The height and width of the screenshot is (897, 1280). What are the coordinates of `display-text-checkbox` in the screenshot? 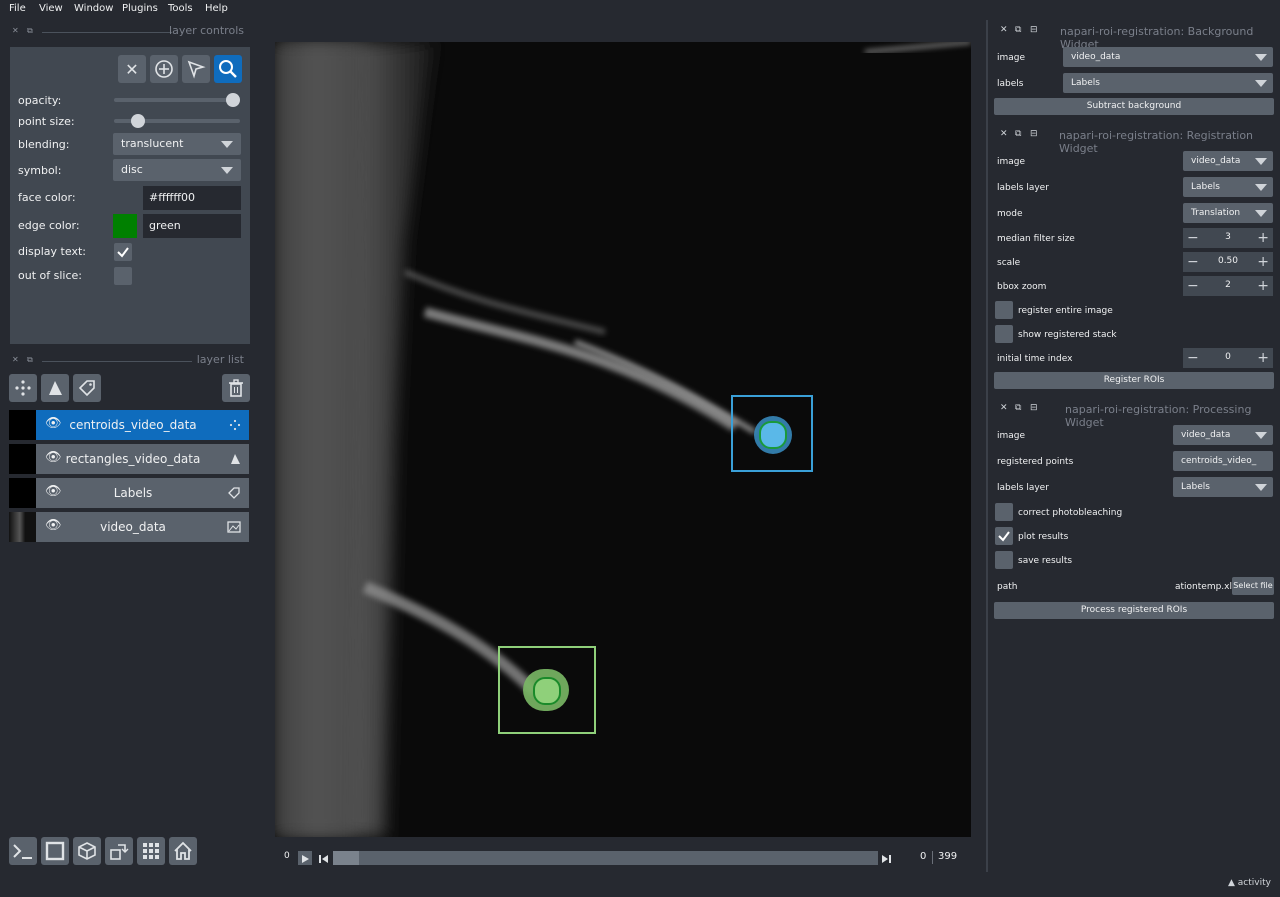 It's located at (123, 252).